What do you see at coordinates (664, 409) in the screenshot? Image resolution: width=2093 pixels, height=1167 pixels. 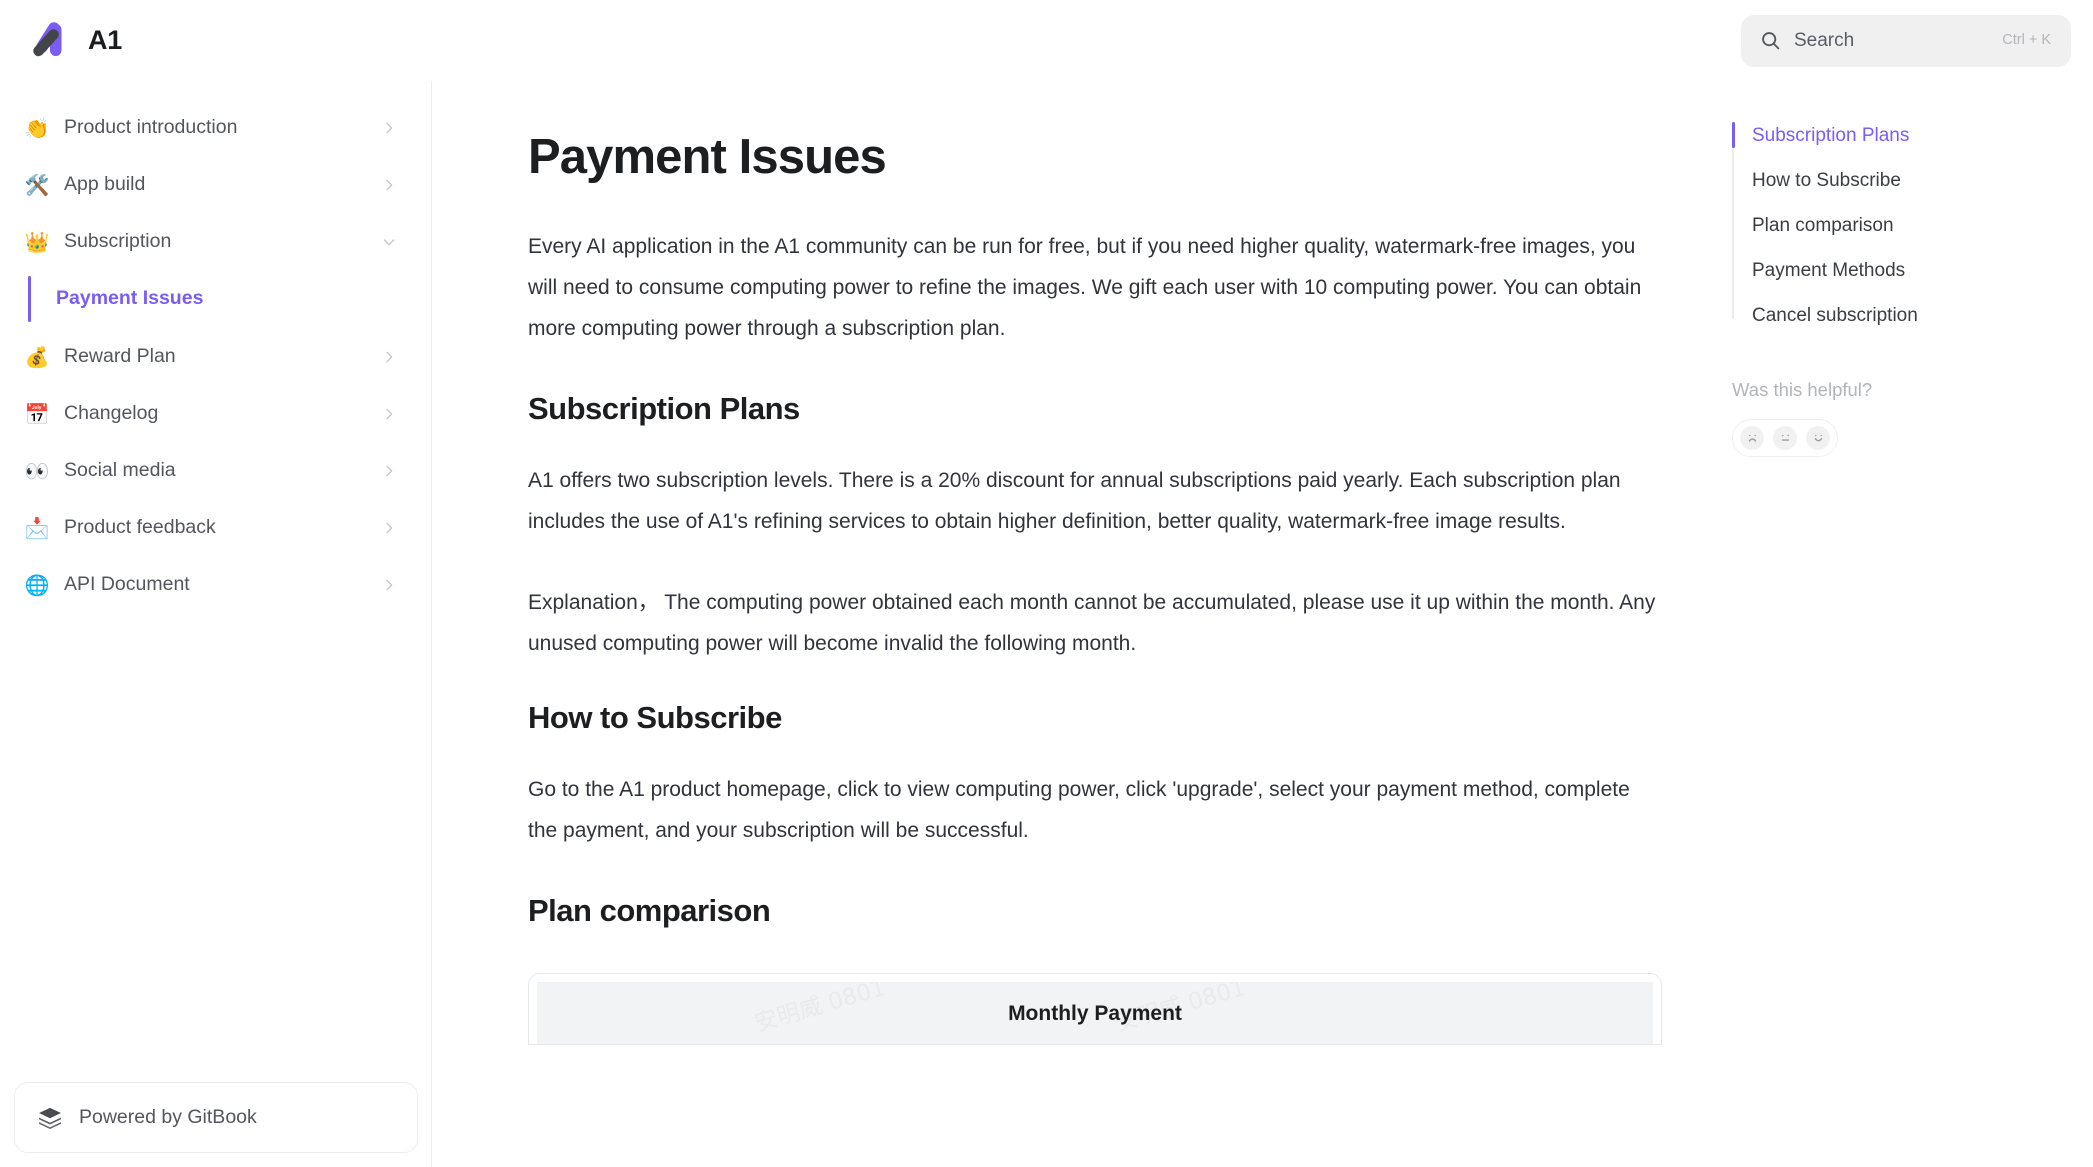 I see `section-heading-subscription-plans: Subscription Plans` at bounding box center [664, 409].